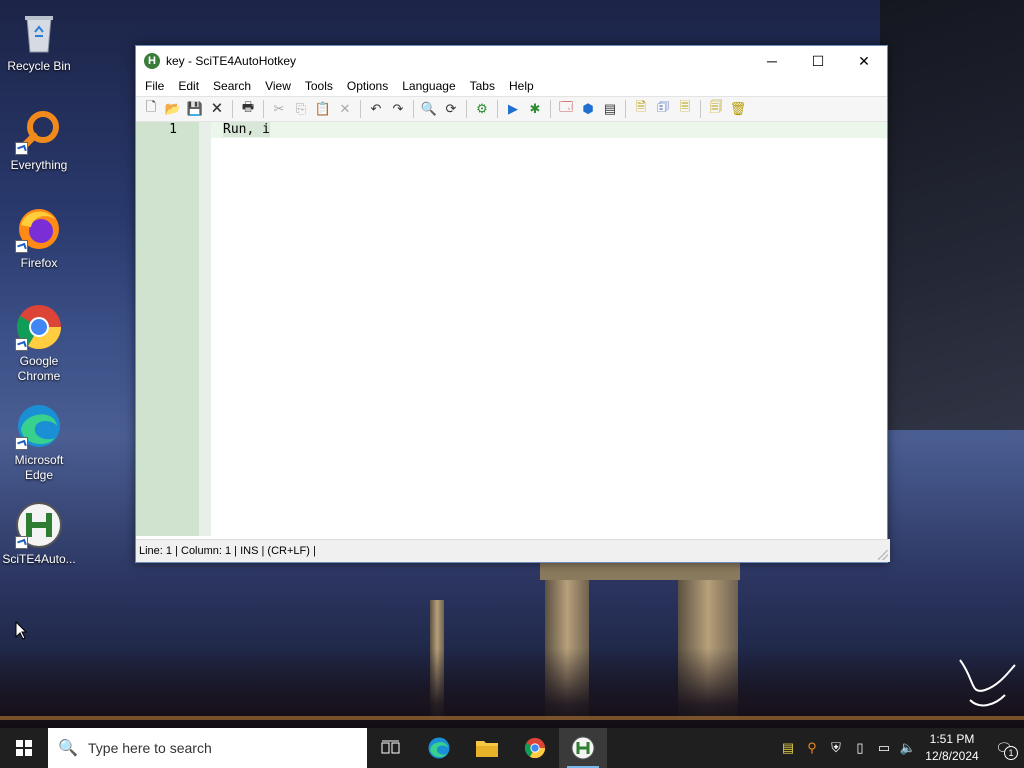 Image resolution: width=1024 pixels, height=768 pixels. Describe the element at coordinates (884, 748) in the screenshot. I see `network-icon: ▭` at that location.